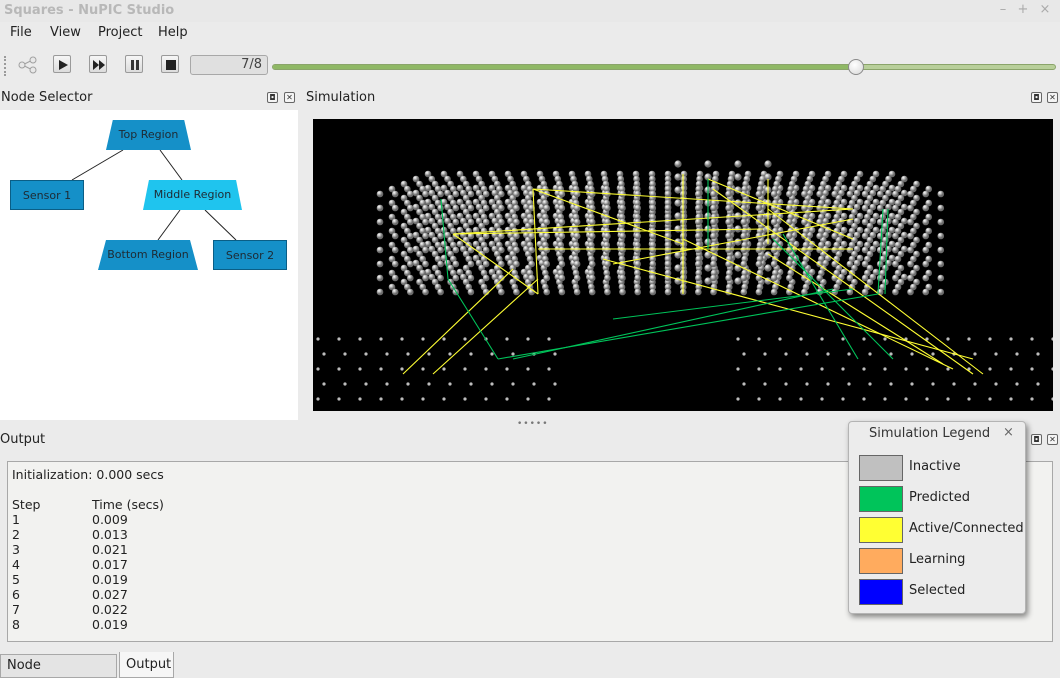 The height and width of the screenshot is (678, 1060). I want to click on share-icon, so click(28, 65).